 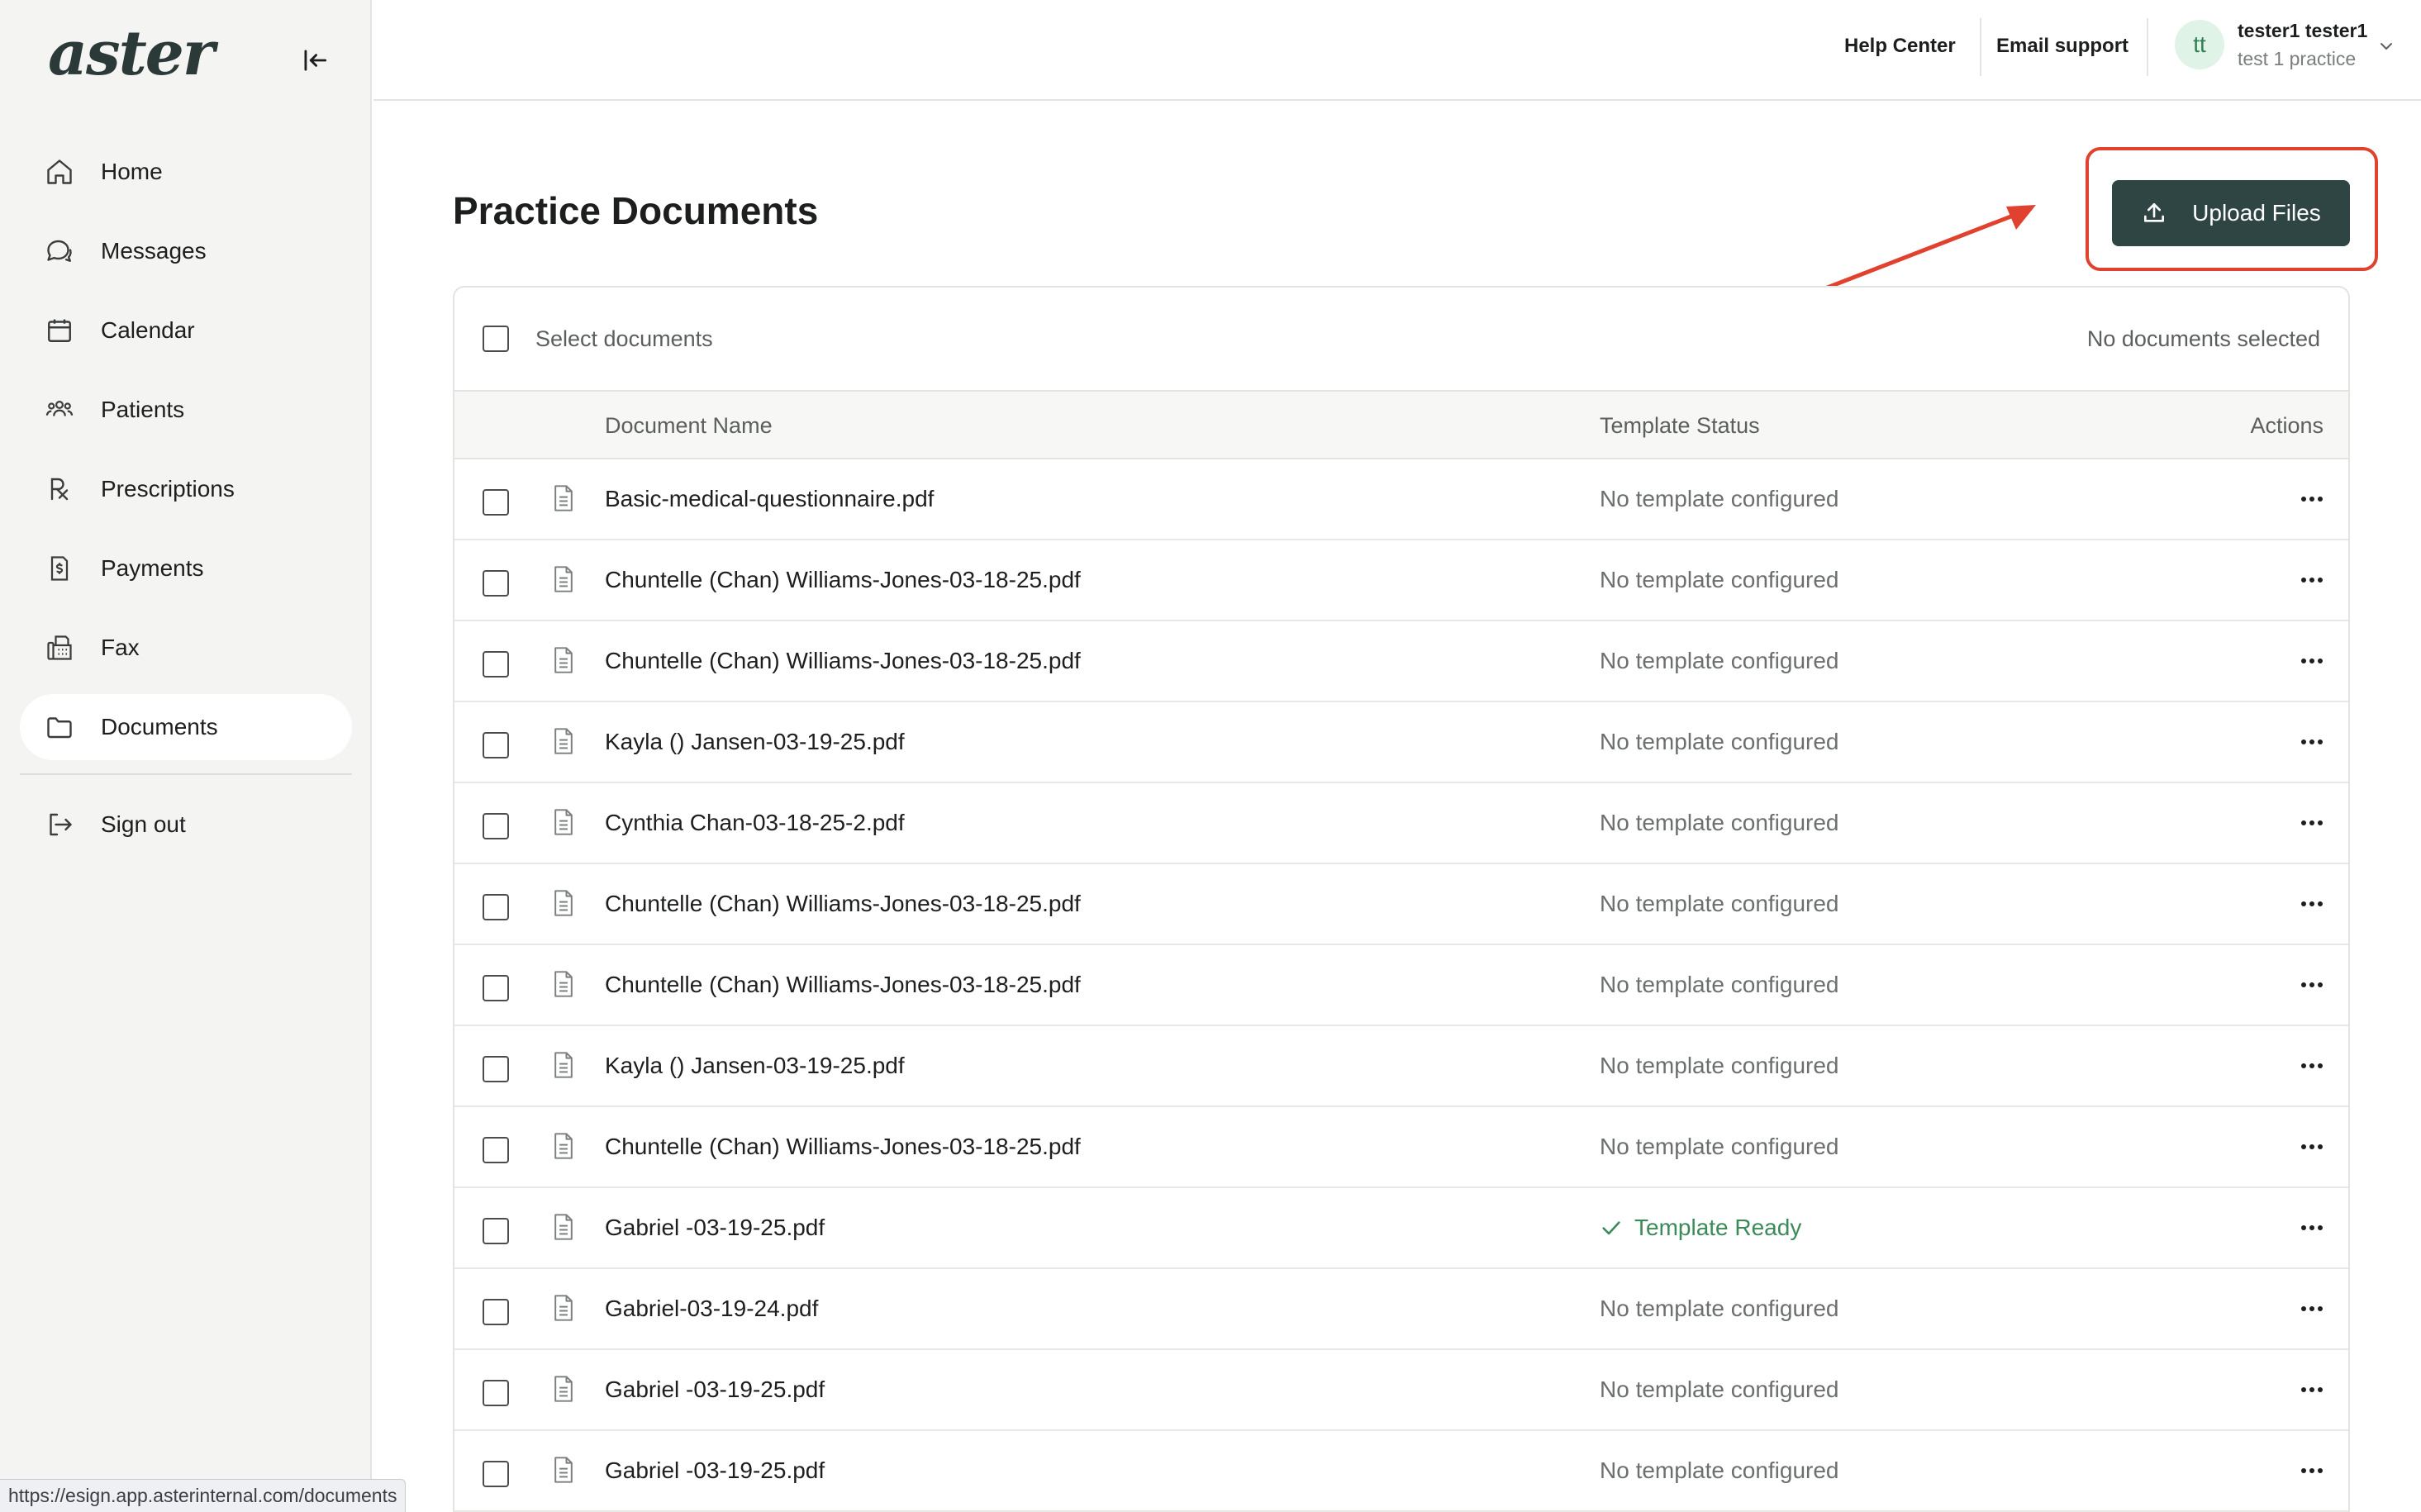 What do you see at coordinates (755, 823) in the screenshot?
I see `document-name: Cynthia Chan-03-18-25-2.pdf` at bounding box center [755, 823].